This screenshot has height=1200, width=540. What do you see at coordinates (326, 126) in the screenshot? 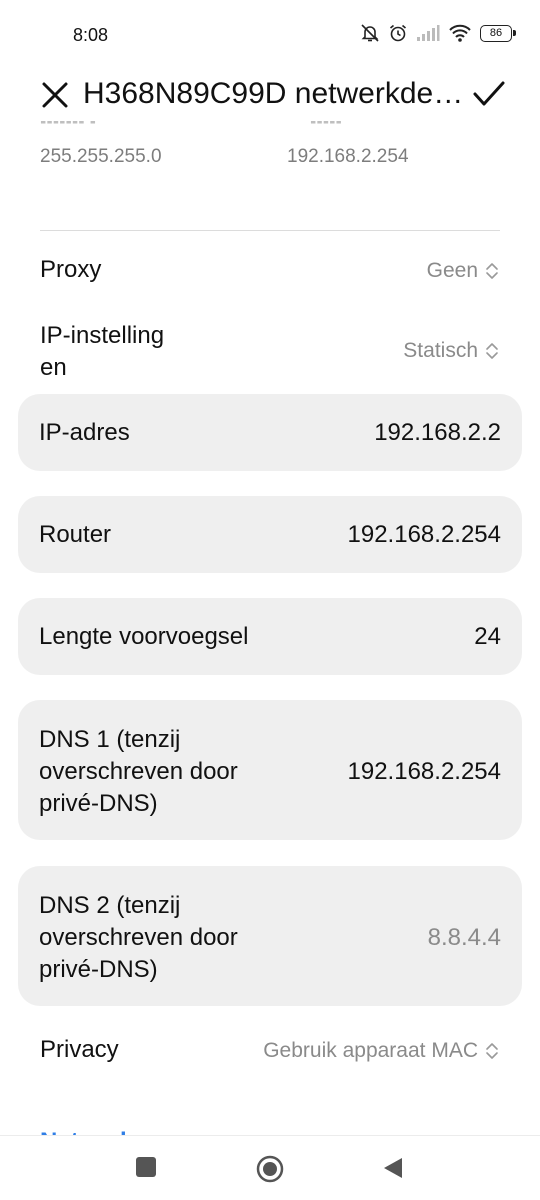
I see `scrolled-label-right: ▪▪▪▪▪` at bounding box center [326, 126].